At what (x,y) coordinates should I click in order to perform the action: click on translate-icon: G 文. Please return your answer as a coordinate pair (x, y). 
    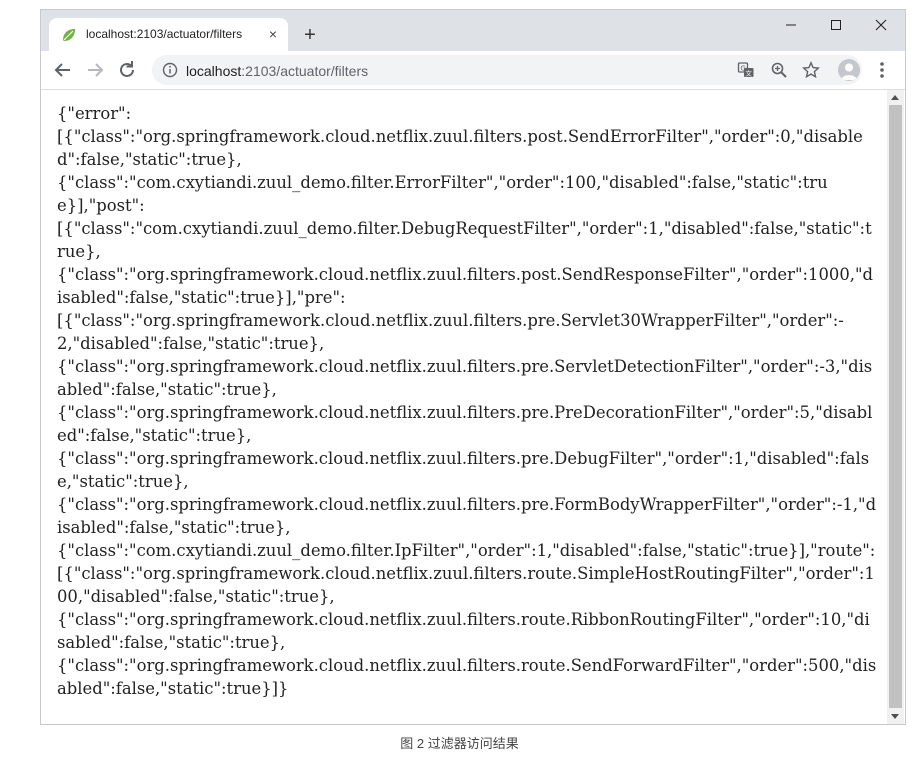
    Looking at the image, I should click on (746, 70).